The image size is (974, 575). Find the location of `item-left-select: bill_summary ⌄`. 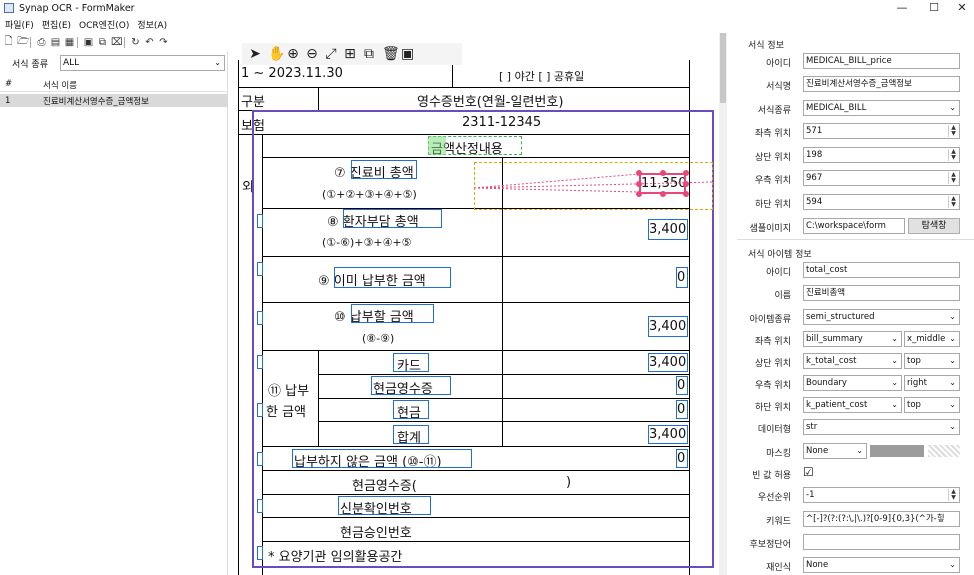

item-left-select: bill_summary ⌄ is located at coordinates (852, 339).